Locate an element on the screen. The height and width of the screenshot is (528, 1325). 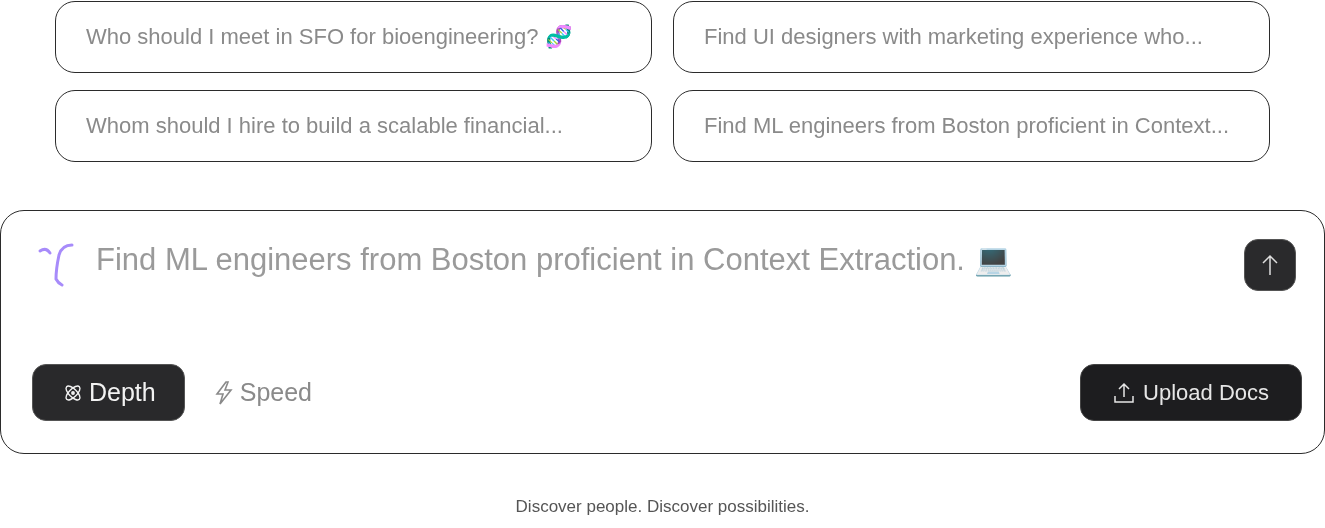
prompt-input: Find ML engineers from Boston proficient in Context Extraction. 💻 is located at coordinates (662, 260).